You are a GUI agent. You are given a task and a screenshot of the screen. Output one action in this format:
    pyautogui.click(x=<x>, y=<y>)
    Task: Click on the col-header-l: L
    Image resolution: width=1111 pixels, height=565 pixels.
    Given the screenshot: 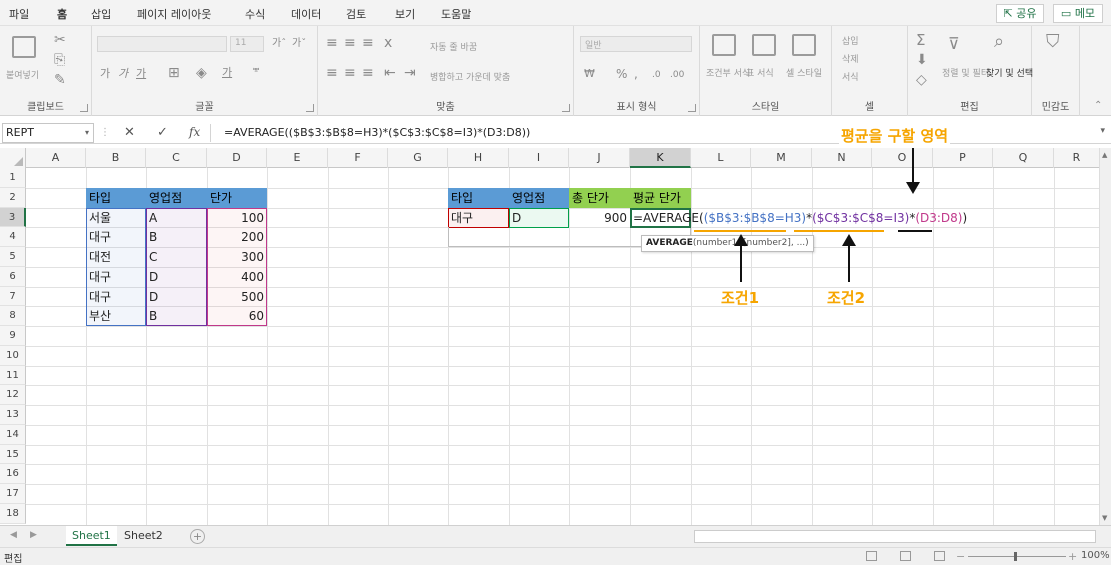 What is the action you would take?
    pyautogui.click(x=721, y=158)
    